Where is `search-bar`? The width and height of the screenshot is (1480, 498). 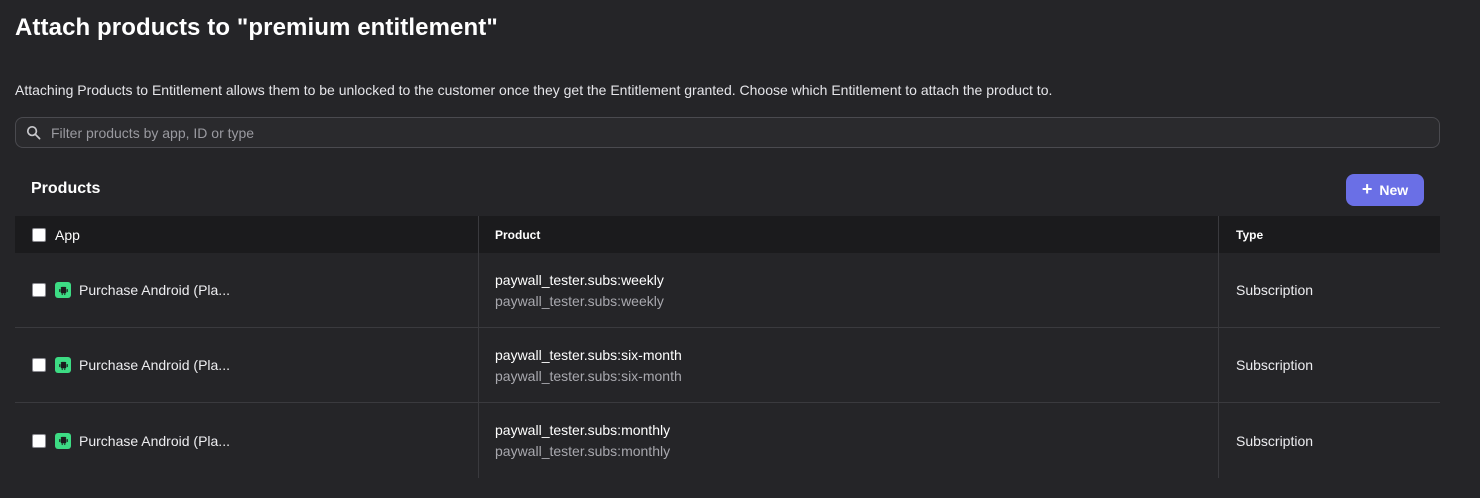 search-bar is located at coordinates (727, 132).